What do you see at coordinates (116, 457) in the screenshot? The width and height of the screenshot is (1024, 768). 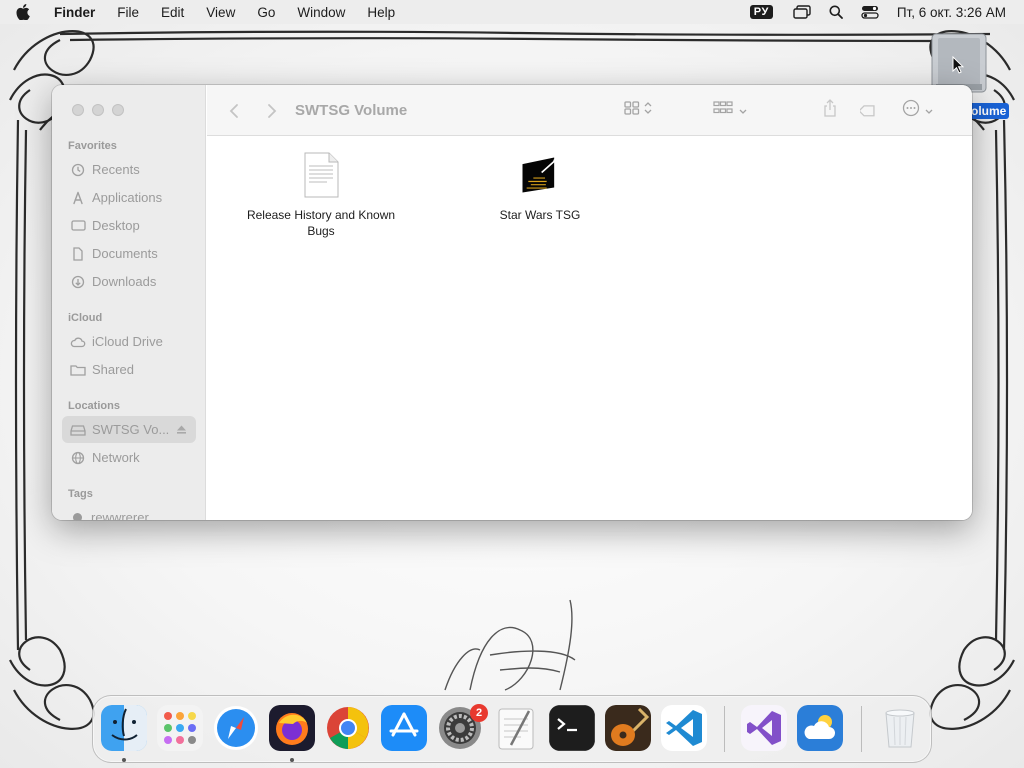 I see `sidebar-item-label: Network` at bounding box center [116, 457].